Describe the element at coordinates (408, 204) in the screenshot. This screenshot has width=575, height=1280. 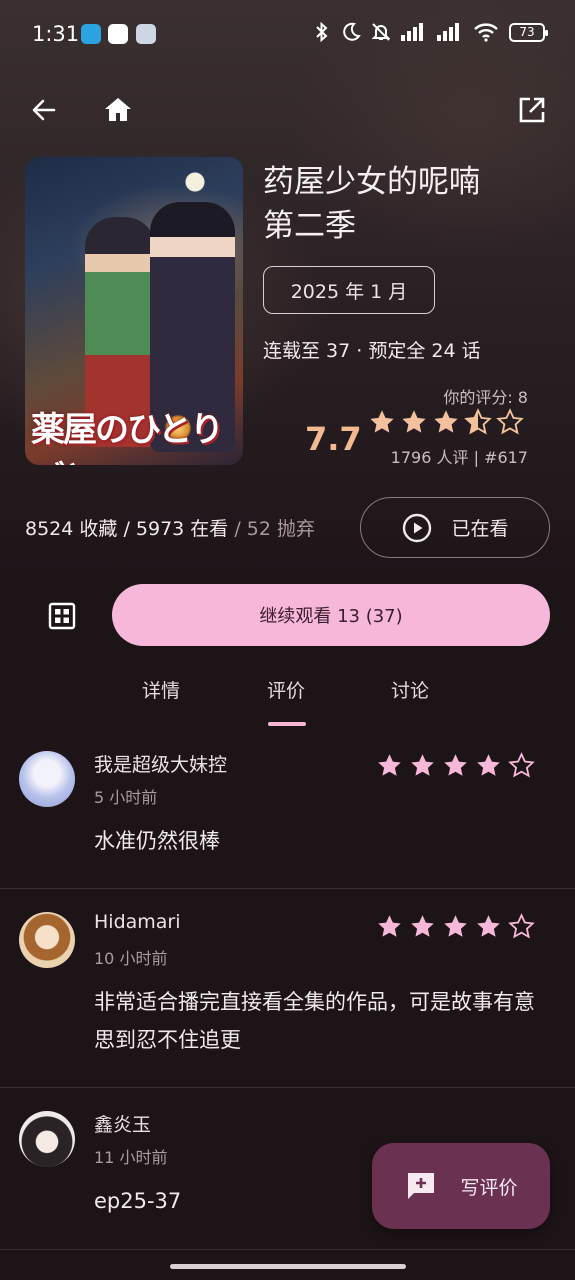
I see `anime-title: 药屋少女的呢喃 第二季` at that location.